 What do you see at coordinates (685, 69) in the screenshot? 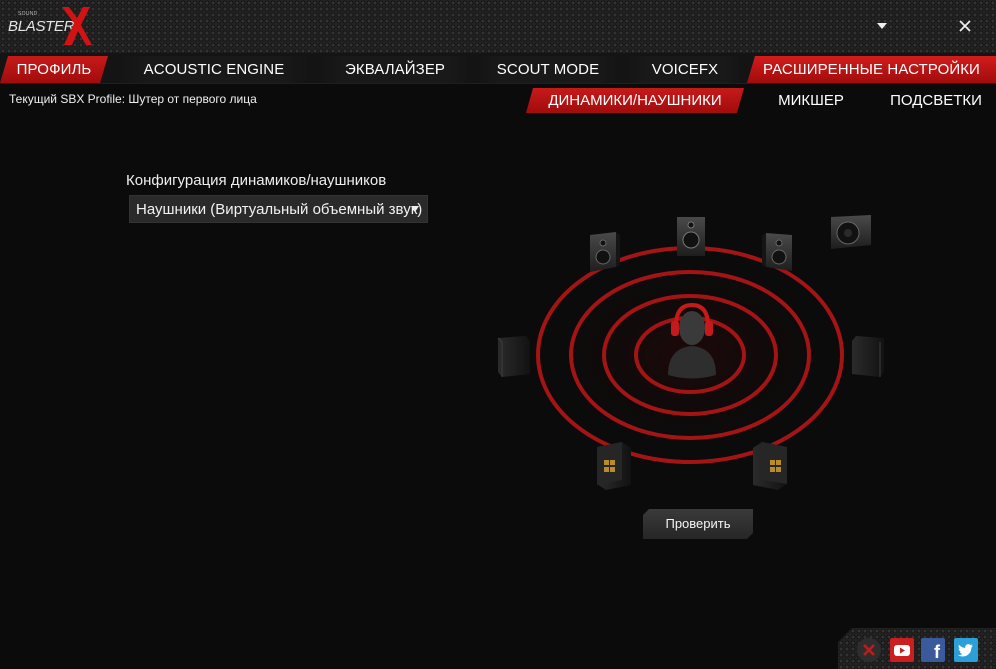
I see `tab-voicefx: VOICEFX` at bounding box center [685, 69].